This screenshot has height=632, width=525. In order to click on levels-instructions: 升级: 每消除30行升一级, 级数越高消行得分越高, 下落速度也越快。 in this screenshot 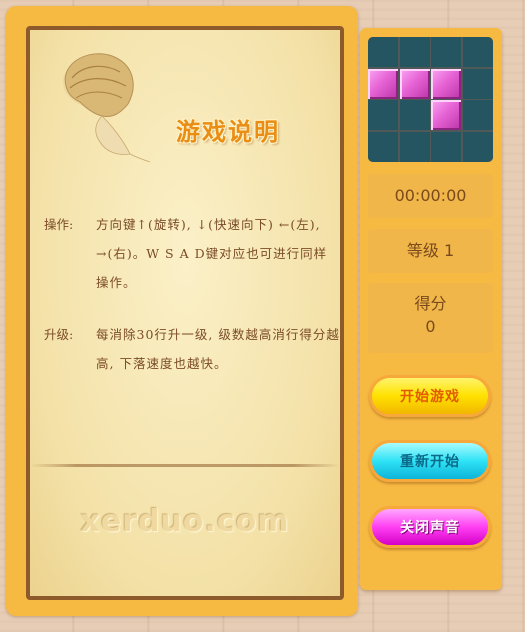, I will do `click(192, 349)`.